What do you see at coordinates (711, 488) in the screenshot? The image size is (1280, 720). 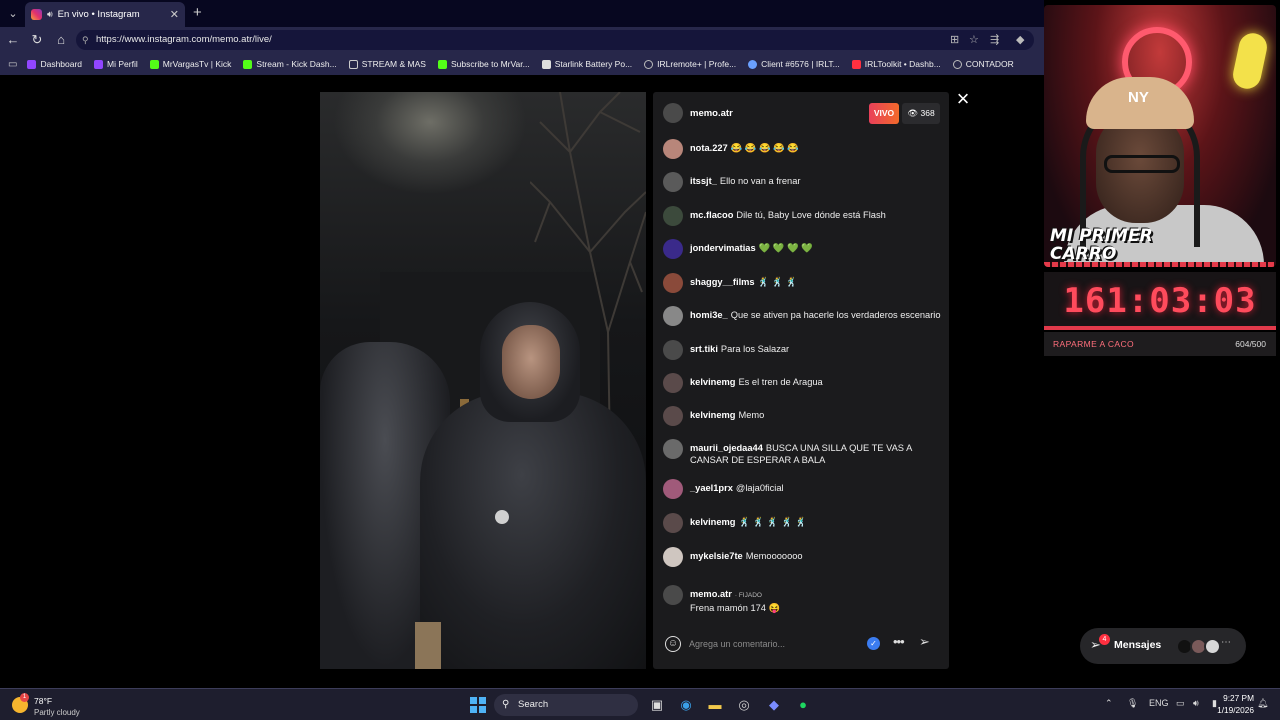 I see `comment-username: _yael1prx` at bounding box center [711, 488].